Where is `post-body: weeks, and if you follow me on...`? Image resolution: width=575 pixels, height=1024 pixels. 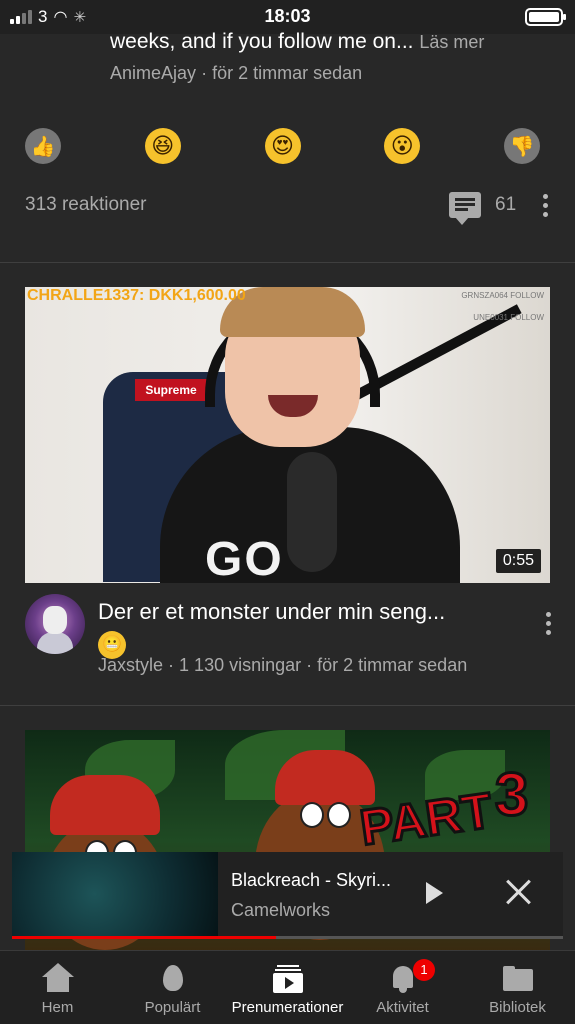
post-body: weeks, and if you follow me on... is located at coordinates (262, 41).